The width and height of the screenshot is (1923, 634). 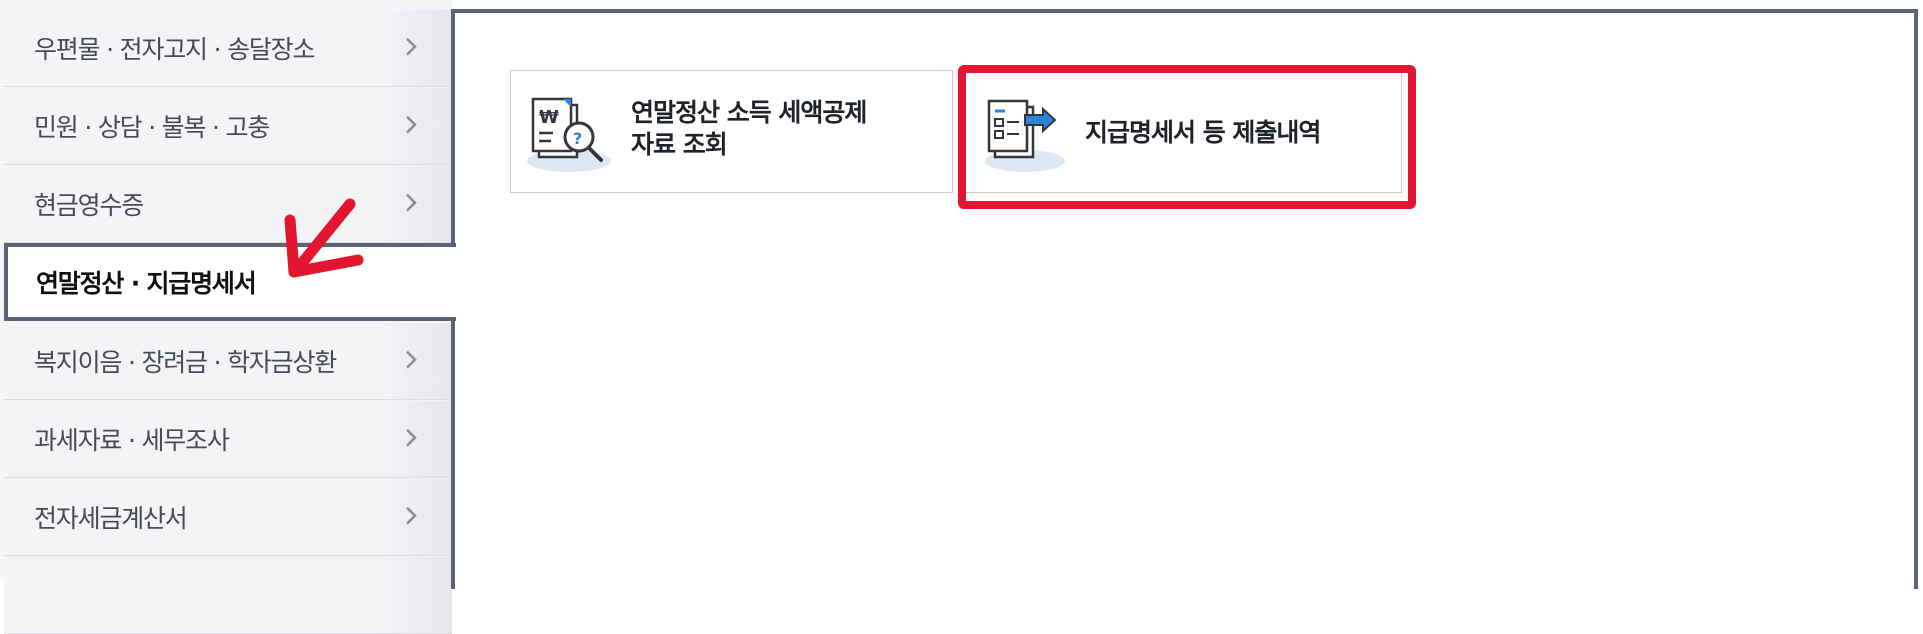 I want to click on sidebar-item-label: 복지이음 · 장려금 · 학자금상환, so click(x=185, y=362).